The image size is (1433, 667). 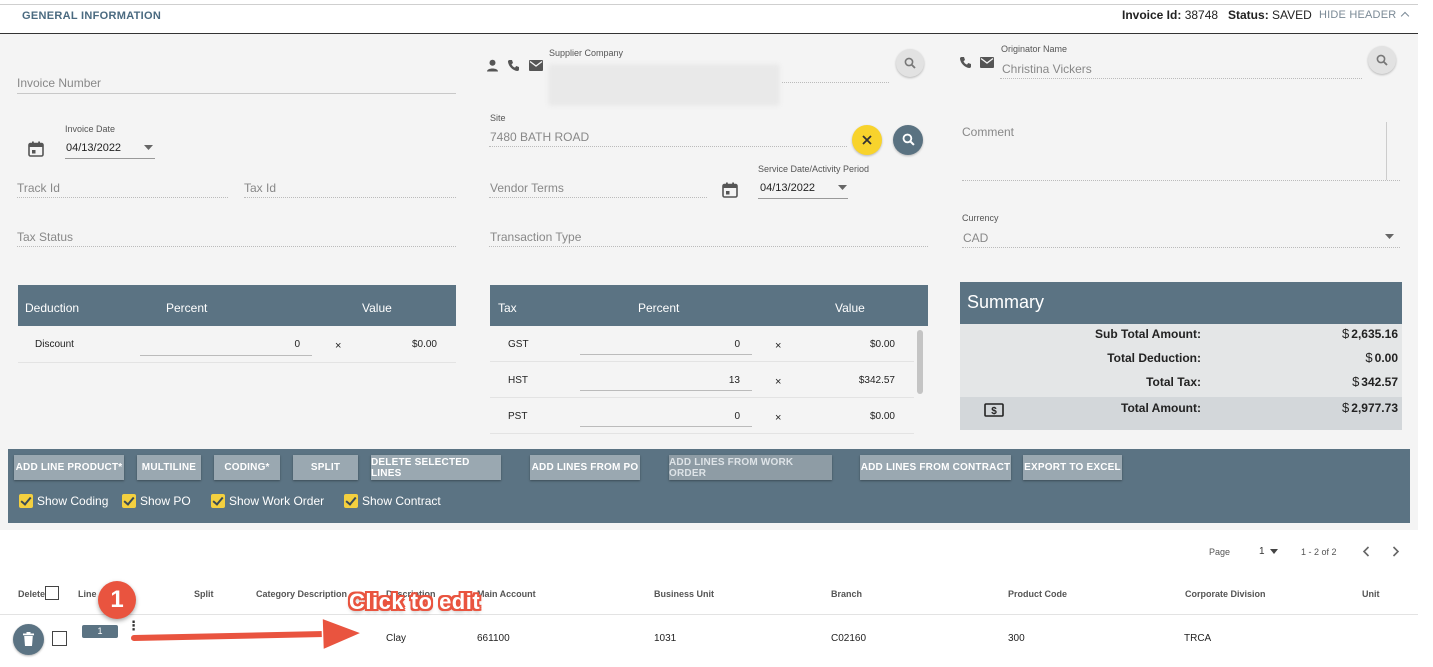 What do you see at coordinates (598, 197) in the screenshot?
I see `vendor-terms-underline` at bounding box center [598, 197].